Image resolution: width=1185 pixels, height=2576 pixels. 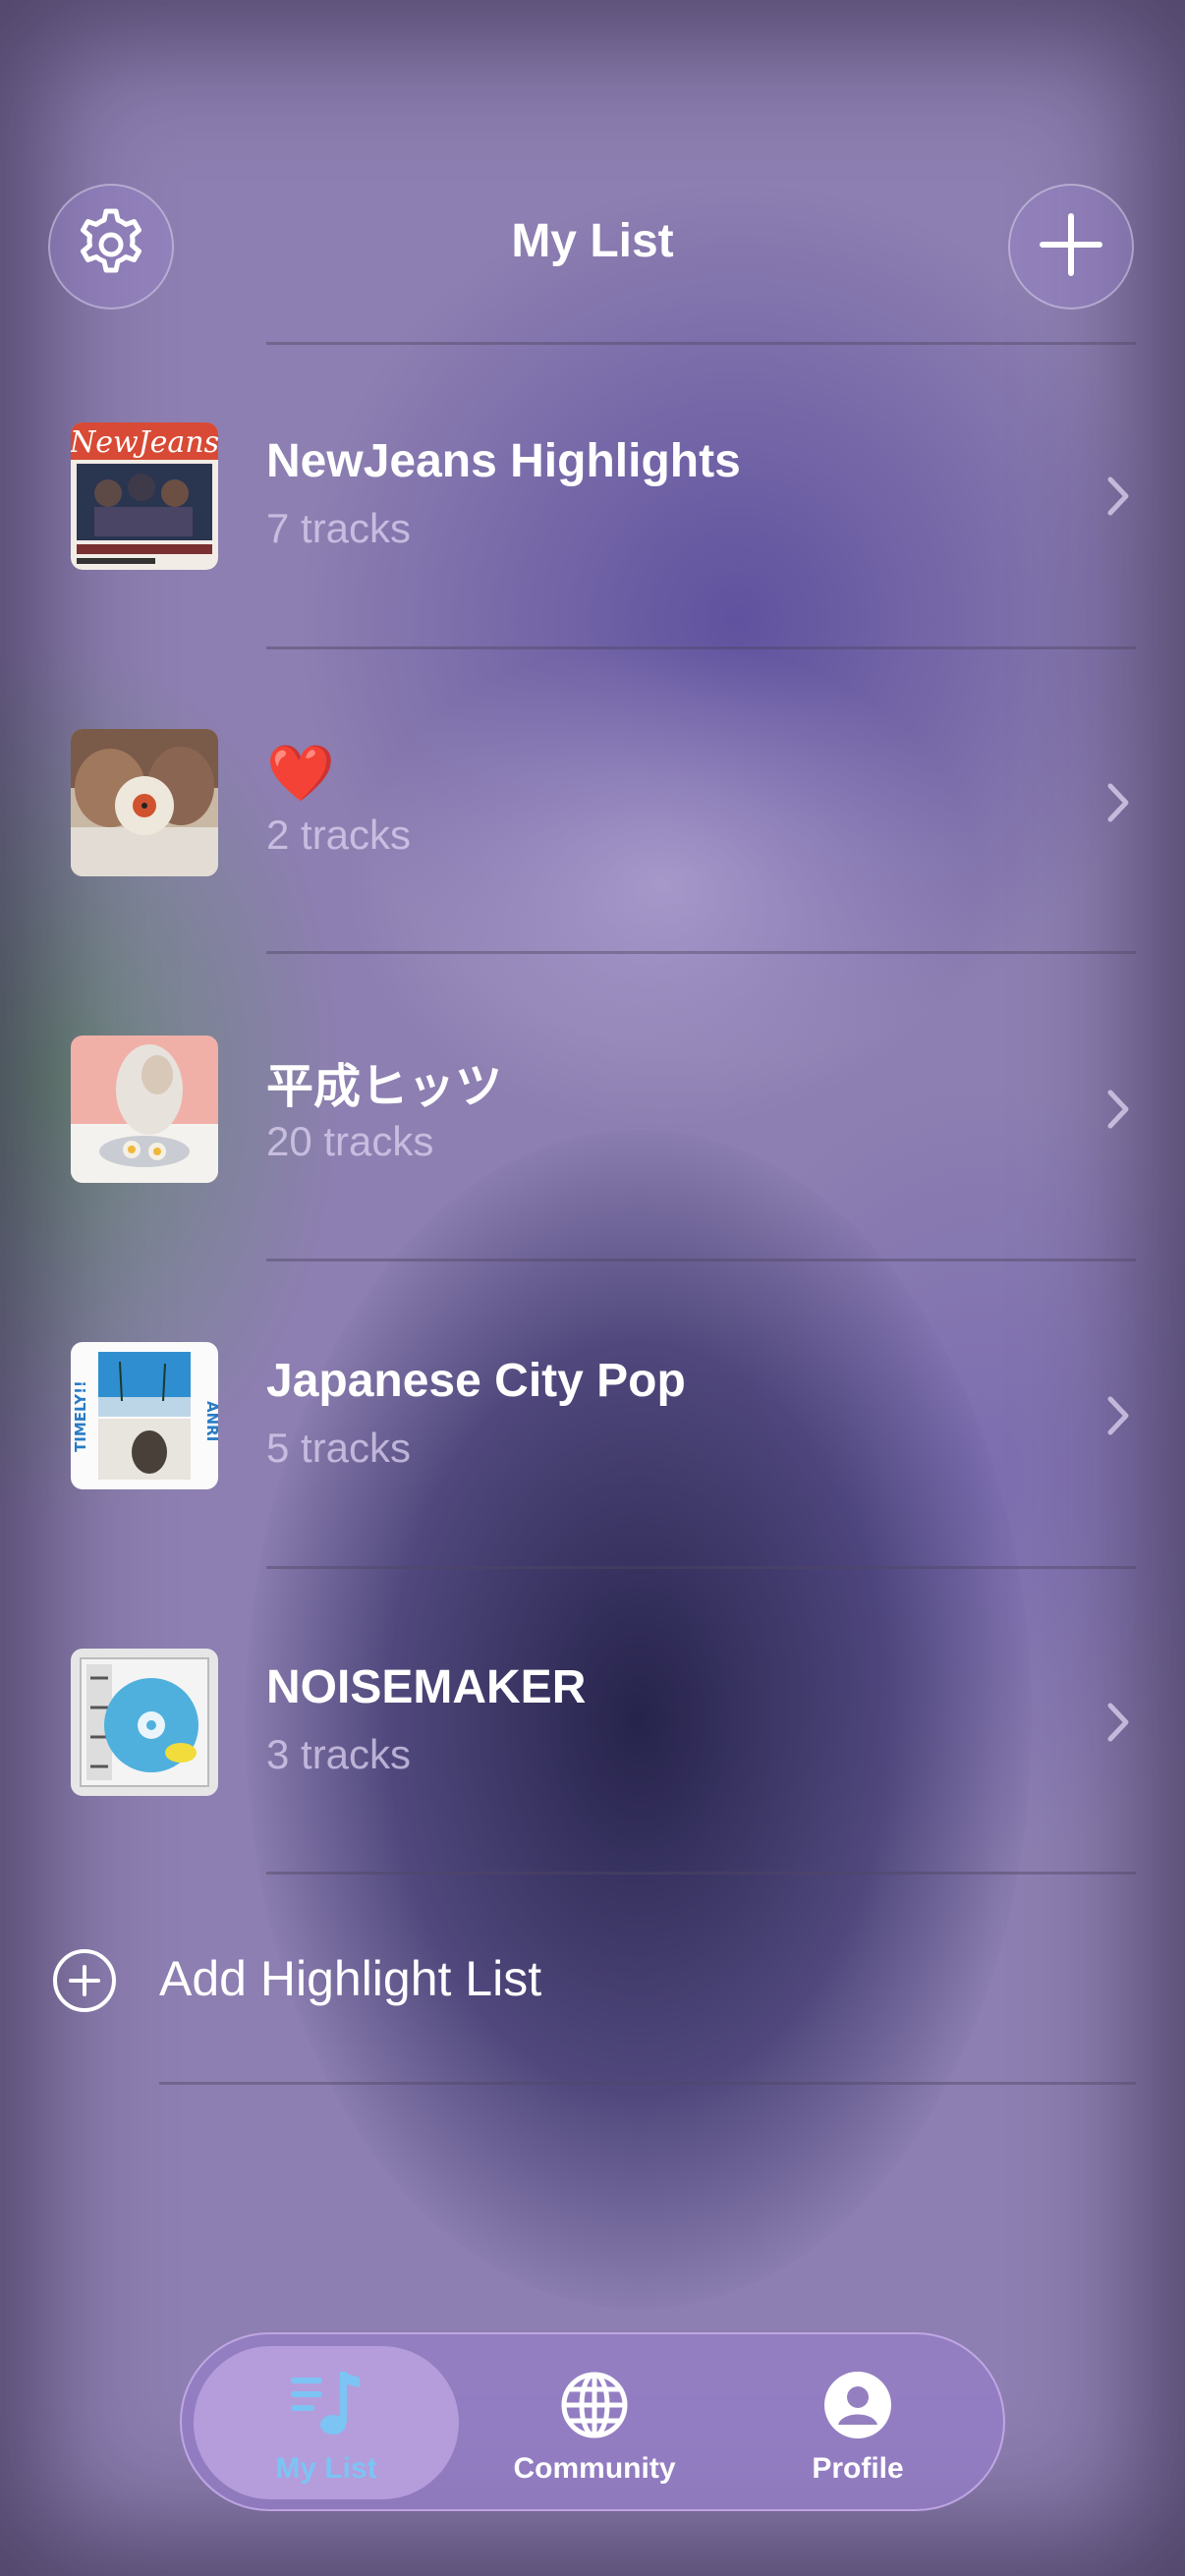 I want to click on list-title: NewJeans Highlights, so click(x=503, y=461).